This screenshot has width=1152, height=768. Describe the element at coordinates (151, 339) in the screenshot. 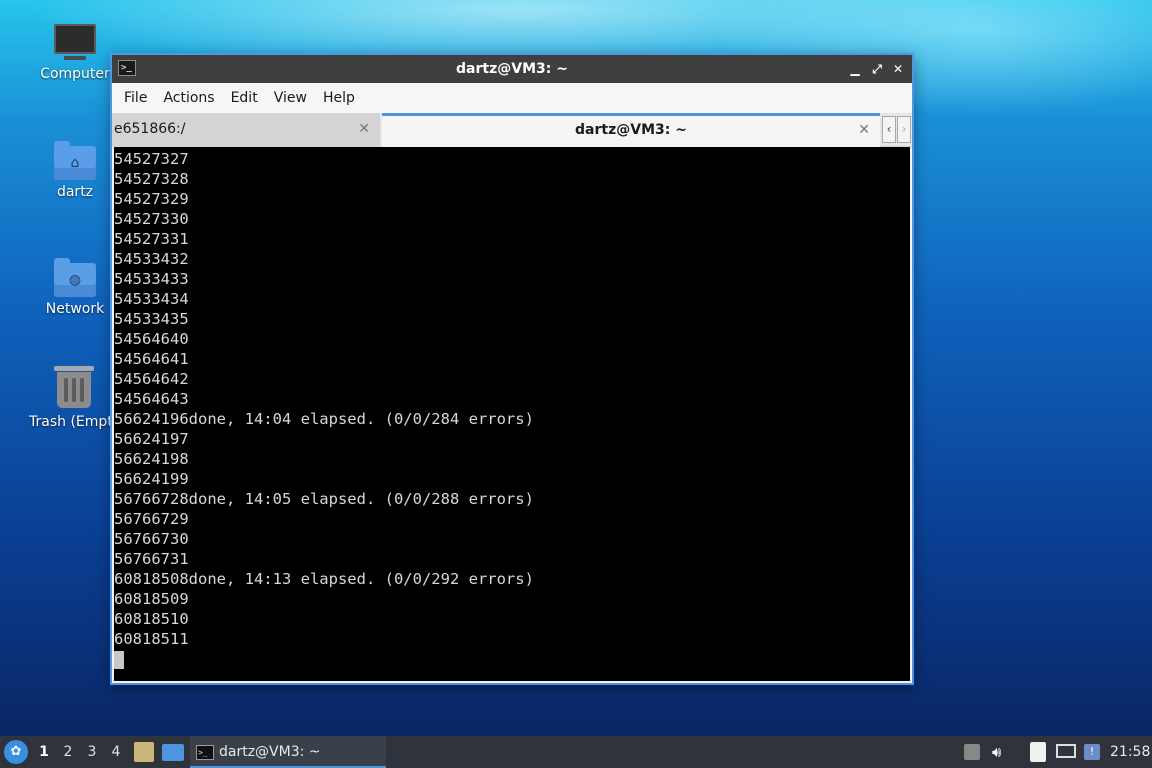

I see `terminal-line: 54564640` at that location.